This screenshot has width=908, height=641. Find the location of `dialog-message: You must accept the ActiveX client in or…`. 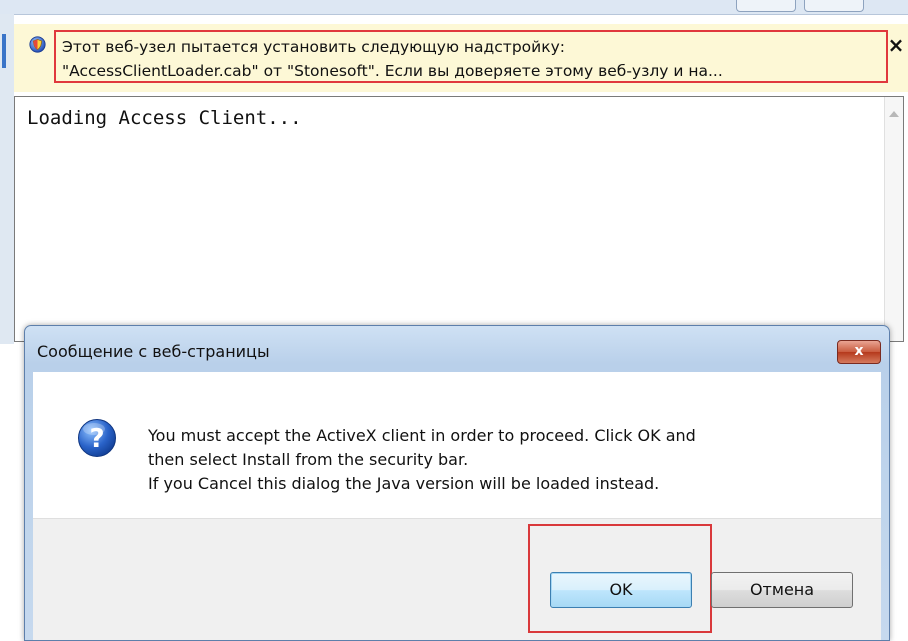

dialog-message: You must accept the ActiveX client in or… is located at coordinates (422, 460).